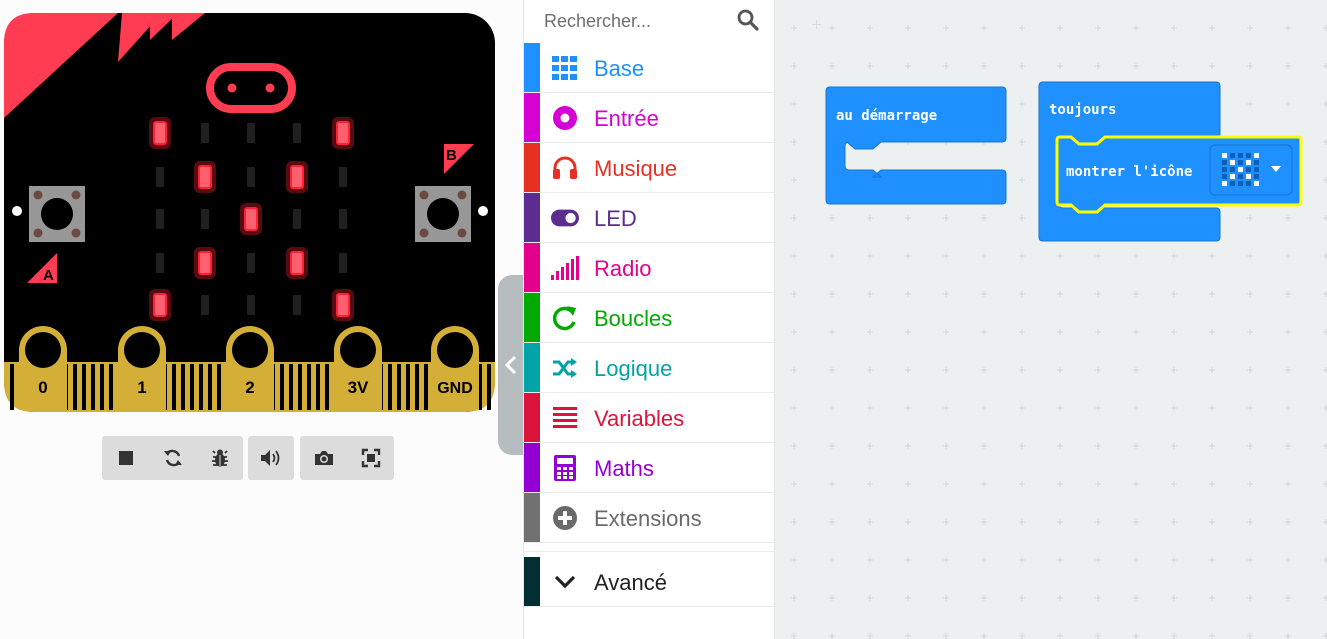 The width and height of the screenshot is (1327, 639). What do you see at coordinates (619, 68) in the screenshot?
I see `category-label: Base` at bounding box center [619, 68].